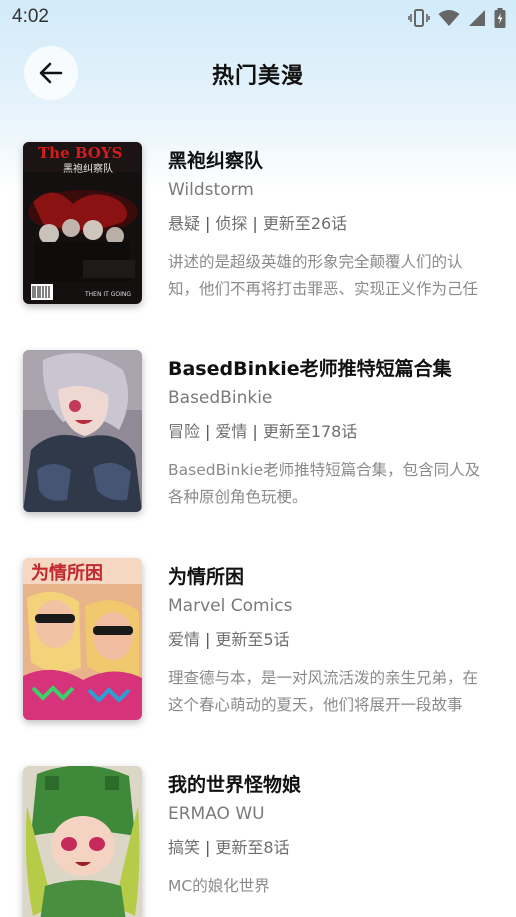 Image resolution: width=516 pixels, height=917 pixels. I want to click on update-status: 更新至26话, so click(305, 223).